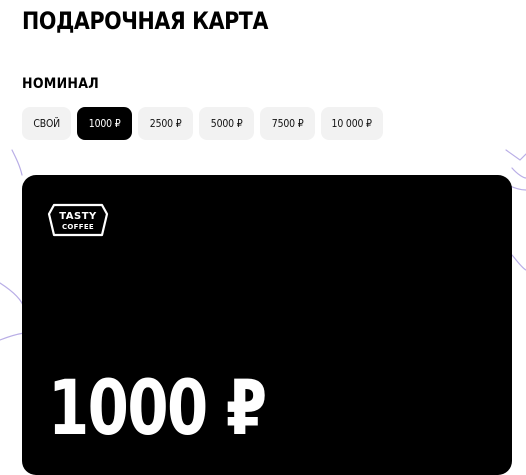  I want to click on gift-card-amount: 1000 ₽, so click(157, 407).